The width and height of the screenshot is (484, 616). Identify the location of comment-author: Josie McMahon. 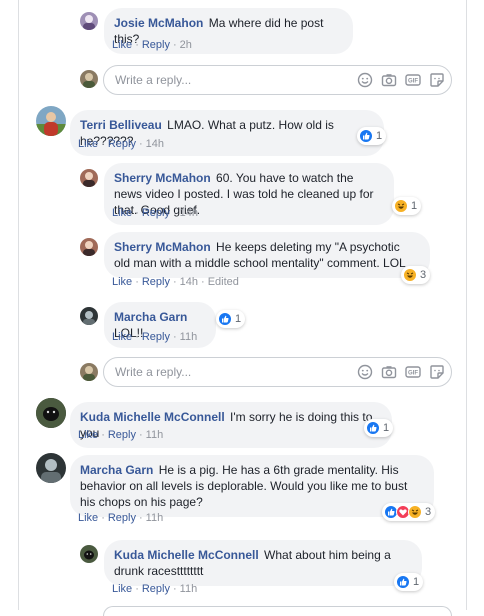
(158, 23).